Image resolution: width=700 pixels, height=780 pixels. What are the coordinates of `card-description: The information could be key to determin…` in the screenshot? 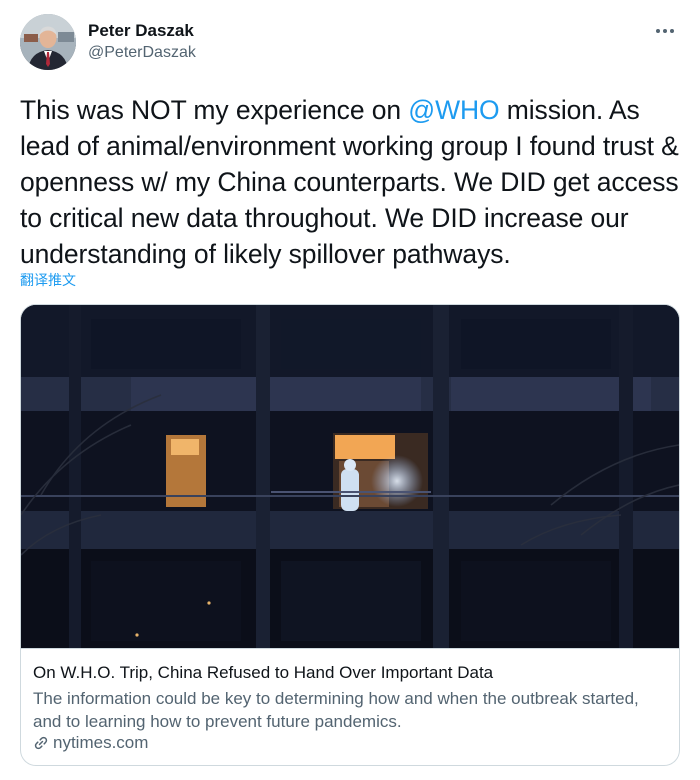 It's located at (336, 710).